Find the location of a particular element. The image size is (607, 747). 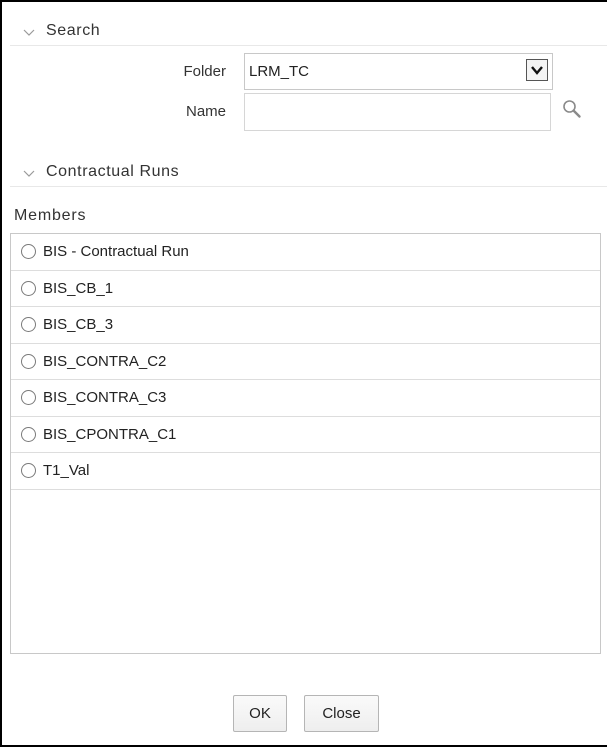

name-input is located at coordinates (397, 112).